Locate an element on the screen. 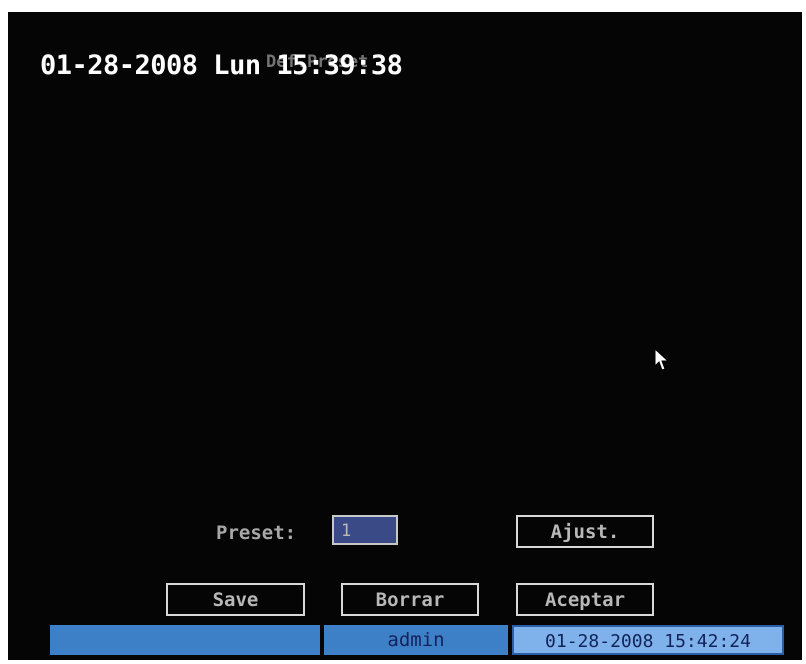 Image resolution: width=806 pixels, height=664 pixels. aceptar-button: Aceptar is located at coordinates (585, 599).